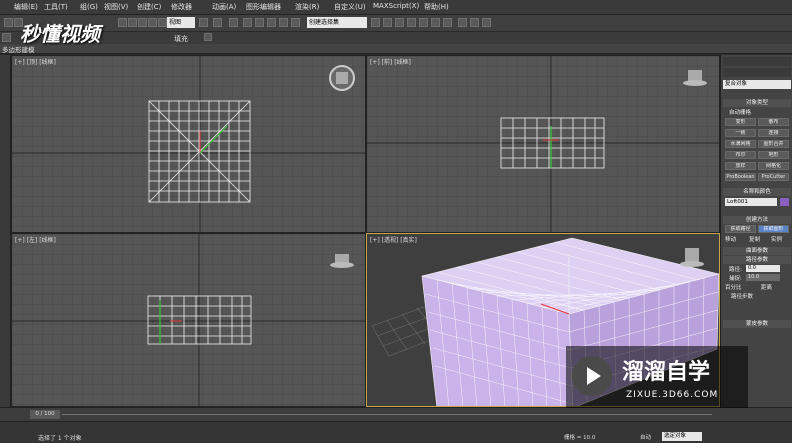 The height and width of the screenshot is (443, 792). Describe the element at coordinates (247, 22) in the screenshot. I see `snap-3-icon` at that location.